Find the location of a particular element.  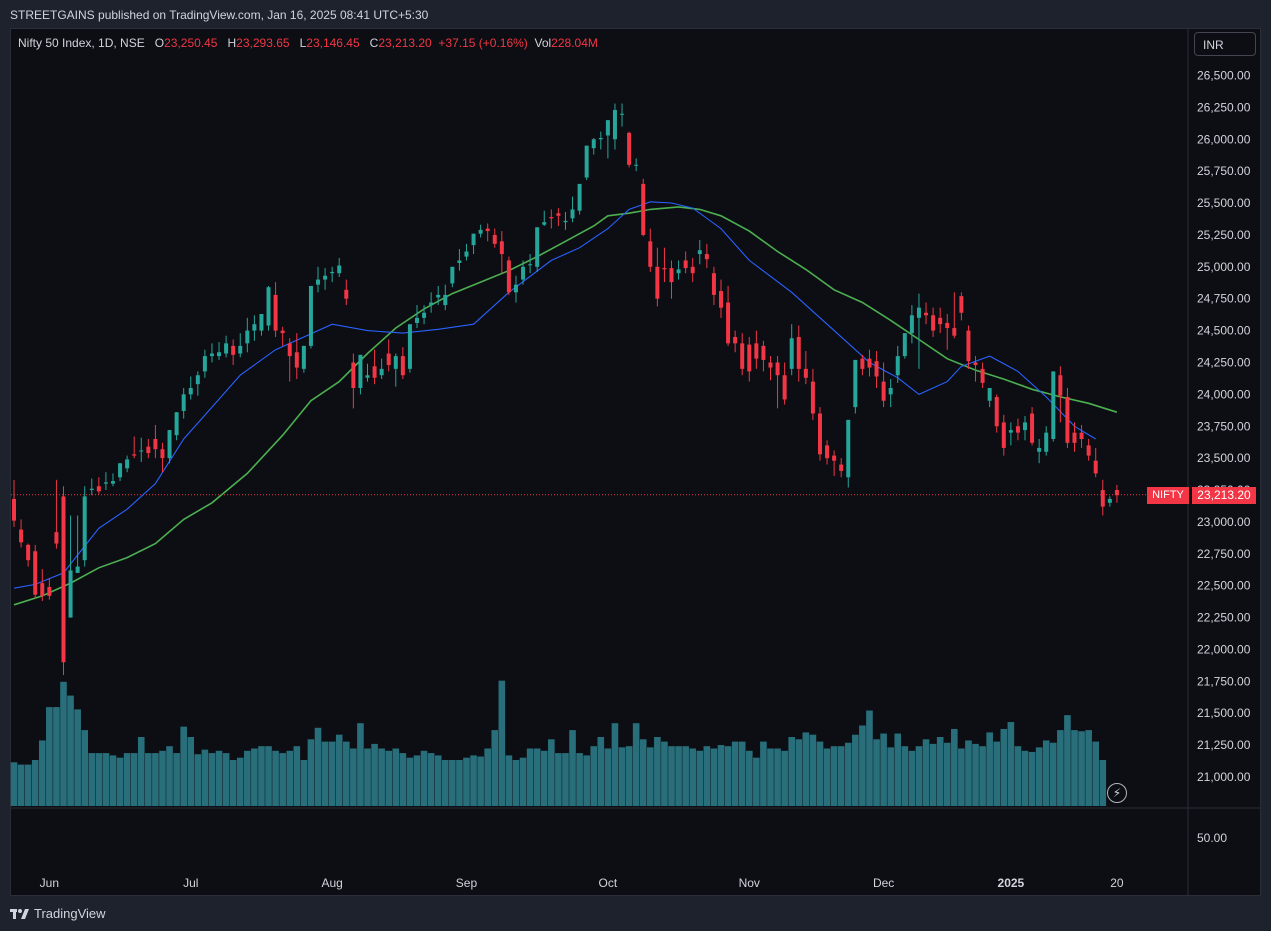

price-tick-label: 25,750.00 is located at coordinates (1224, 171).